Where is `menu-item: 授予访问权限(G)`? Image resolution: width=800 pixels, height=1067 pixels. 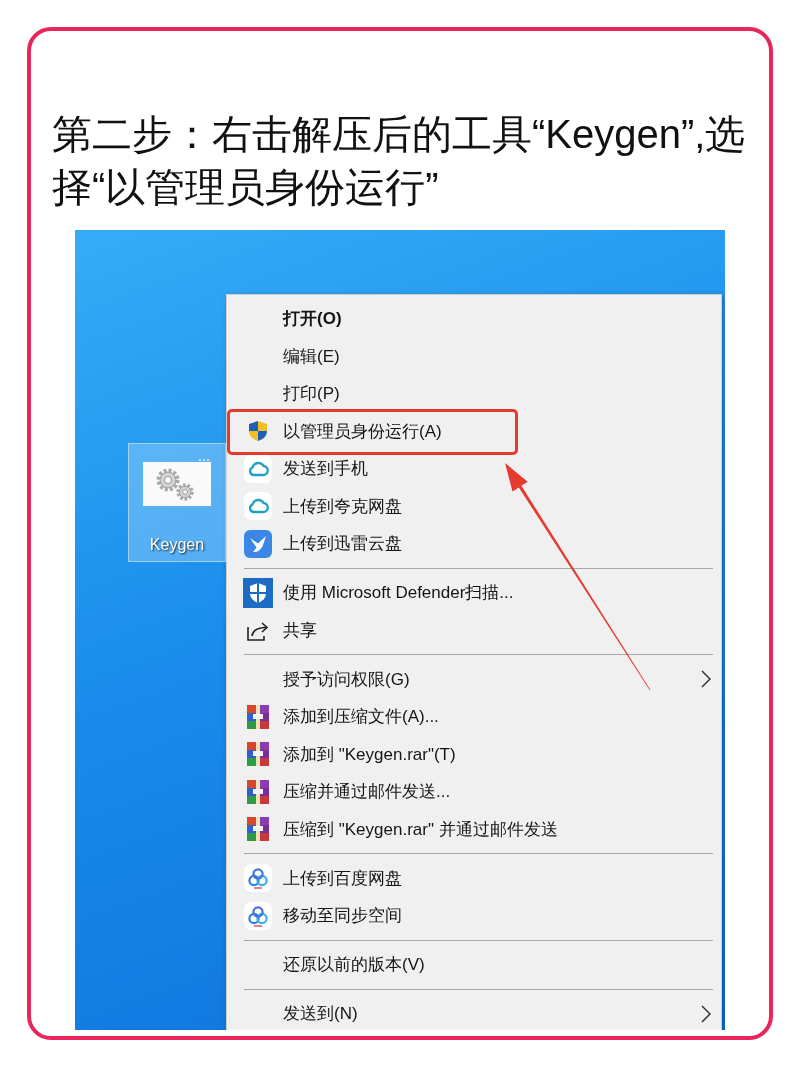
menu-item: 授予访问权限(G) is located at coordinates (474, 679).